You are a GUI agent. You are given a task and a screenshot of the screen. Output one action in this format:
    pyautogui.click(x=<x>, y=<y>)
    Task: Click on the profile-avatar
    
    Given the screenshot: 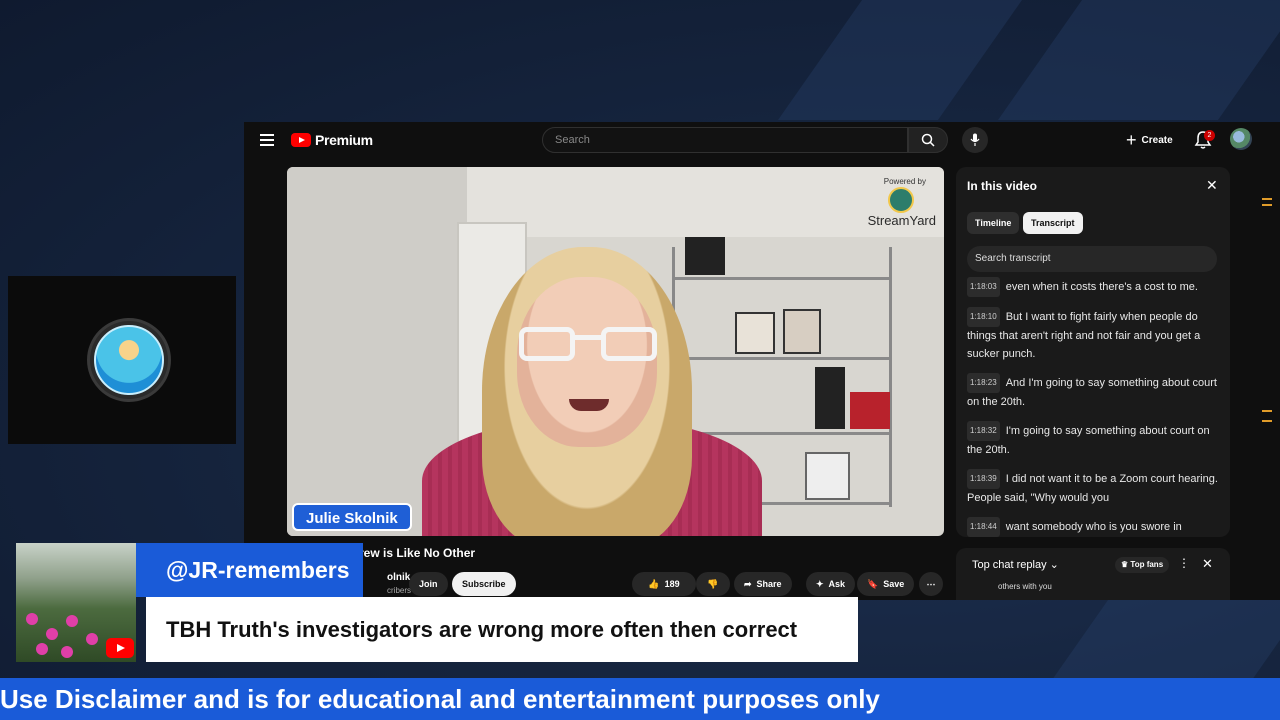 What is the action you would take?
    pyautogui.click(x=1241, y=139)
    